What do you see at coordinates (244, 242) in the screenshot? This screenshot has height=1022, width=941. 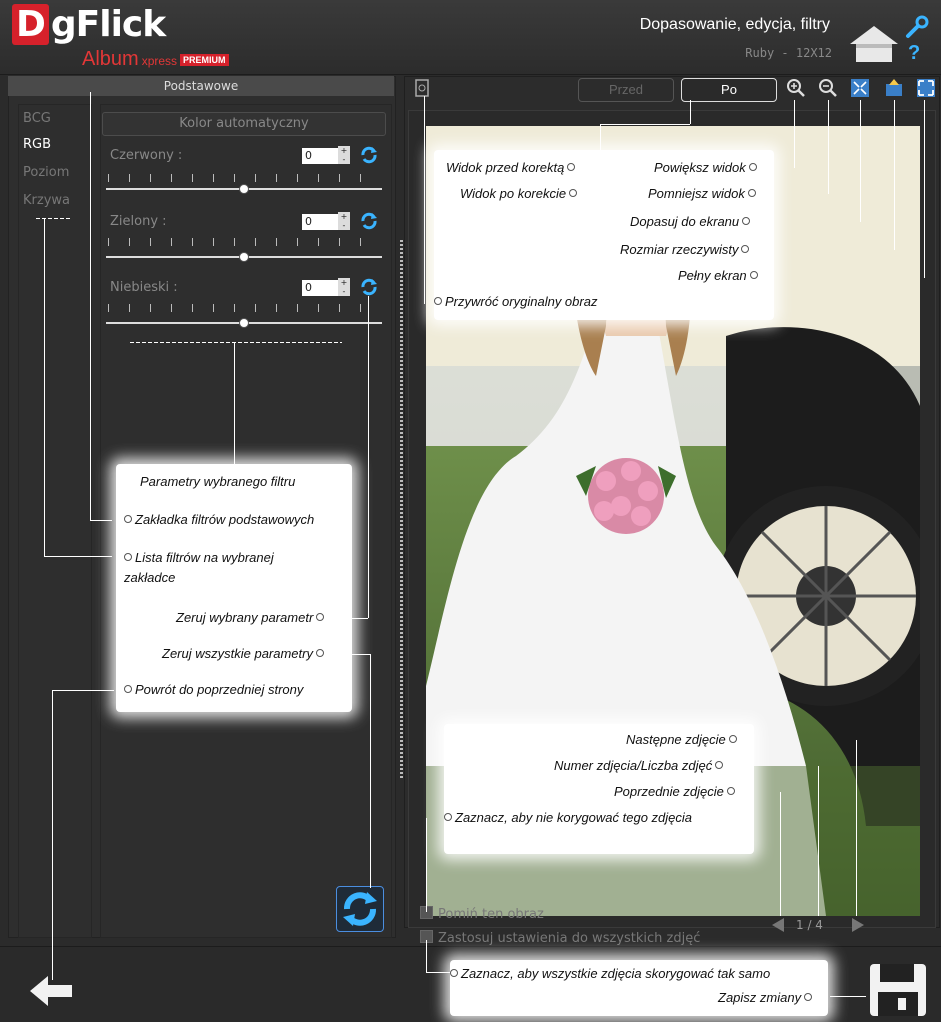 I see `slider-ticks-green` at bounding box center [244, 242].